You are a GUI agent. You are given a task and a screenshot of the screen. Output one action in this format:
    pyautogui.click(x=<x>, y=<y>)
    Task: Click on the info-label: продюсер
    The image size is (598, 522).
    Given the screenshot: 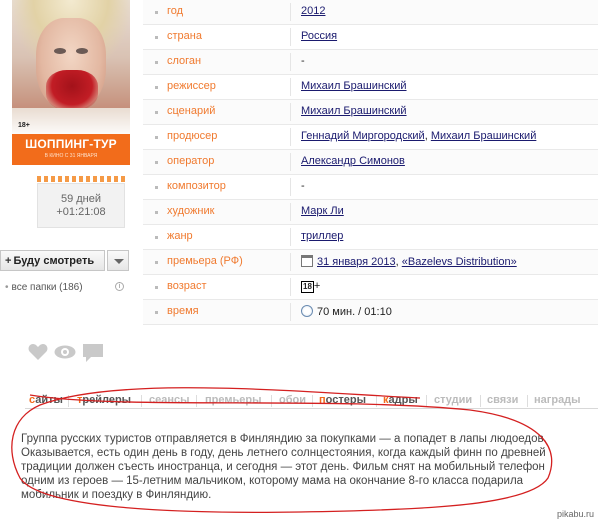 What is the action you would take?
    pyautogui.click(x=192, y=136)
    